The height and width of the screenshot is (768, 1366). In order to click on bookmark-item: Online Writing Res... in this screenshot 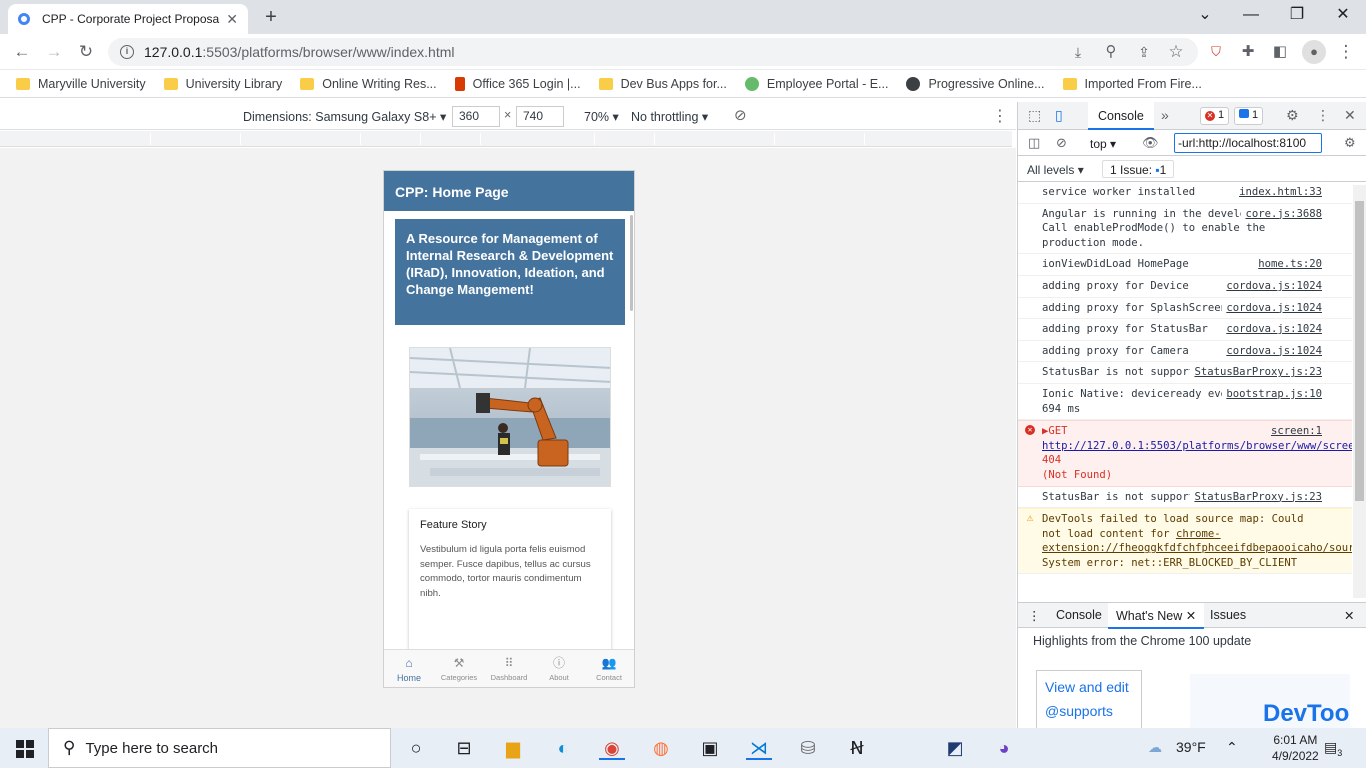, I will do `click(368, 84)`.